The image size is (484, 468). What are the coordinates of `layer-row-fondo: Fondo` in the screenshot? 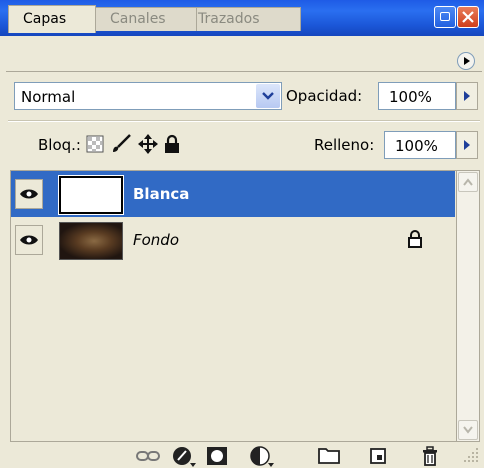 It's located at (233, 240).